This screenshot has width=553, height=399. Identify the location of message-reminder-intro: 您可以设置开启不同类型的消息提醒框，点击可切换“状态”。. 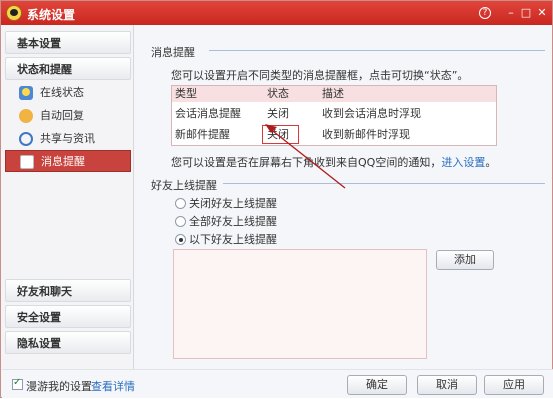
(320, 75).